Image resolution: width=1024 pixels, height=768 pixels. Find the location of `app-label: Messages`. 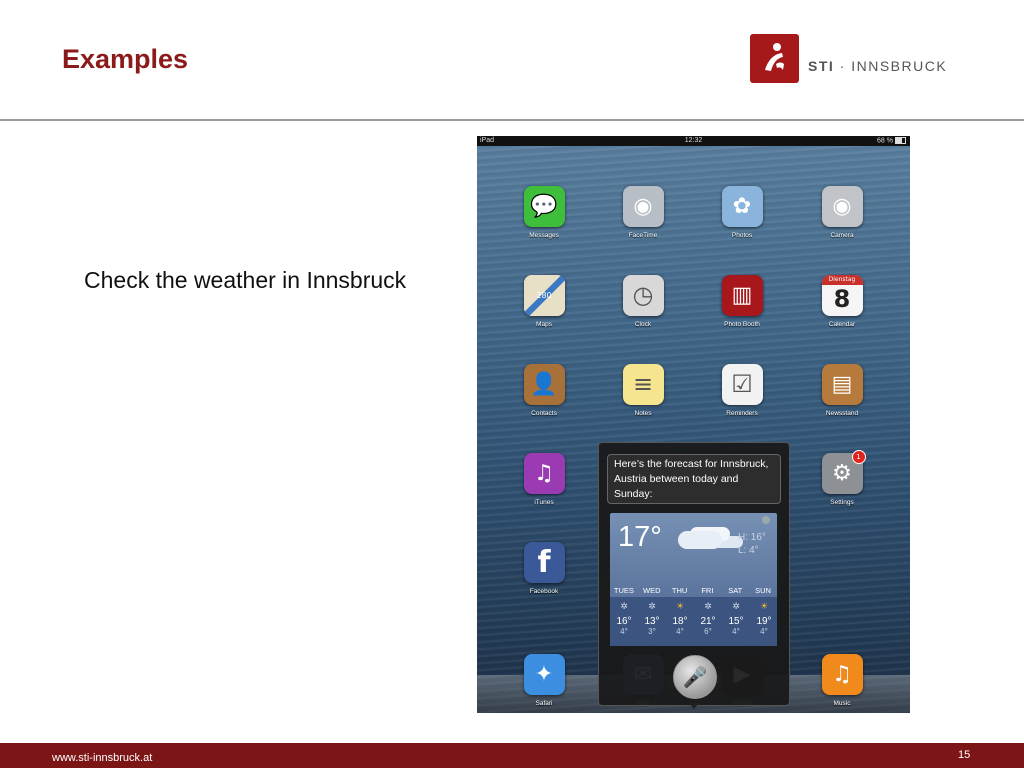

app-label: Messages is located at coordinates (544, 235).